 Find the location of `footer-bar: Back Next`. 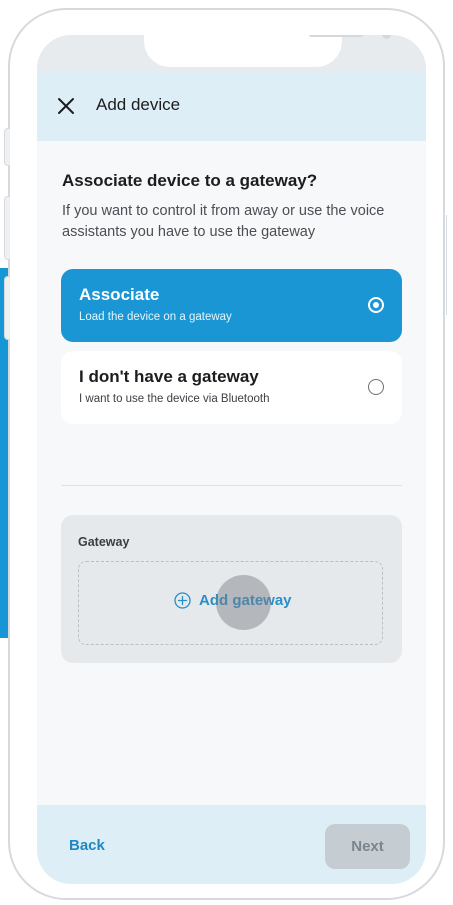

footer-bar: Back Next is located at coordinates (231, 844).